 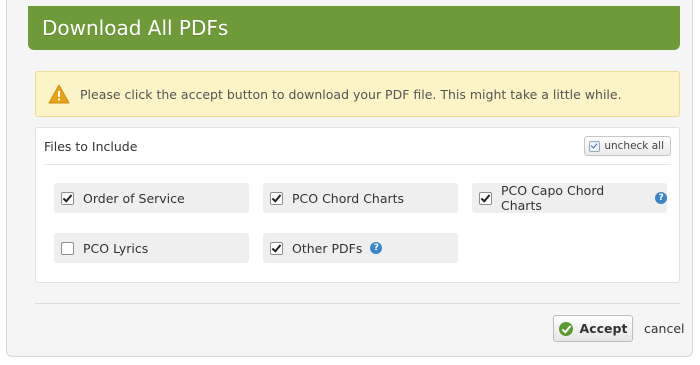 What do you see at coordinates (59, 94) in the screenshot?
I see `warning-icon` at bounding box center [59, 94].